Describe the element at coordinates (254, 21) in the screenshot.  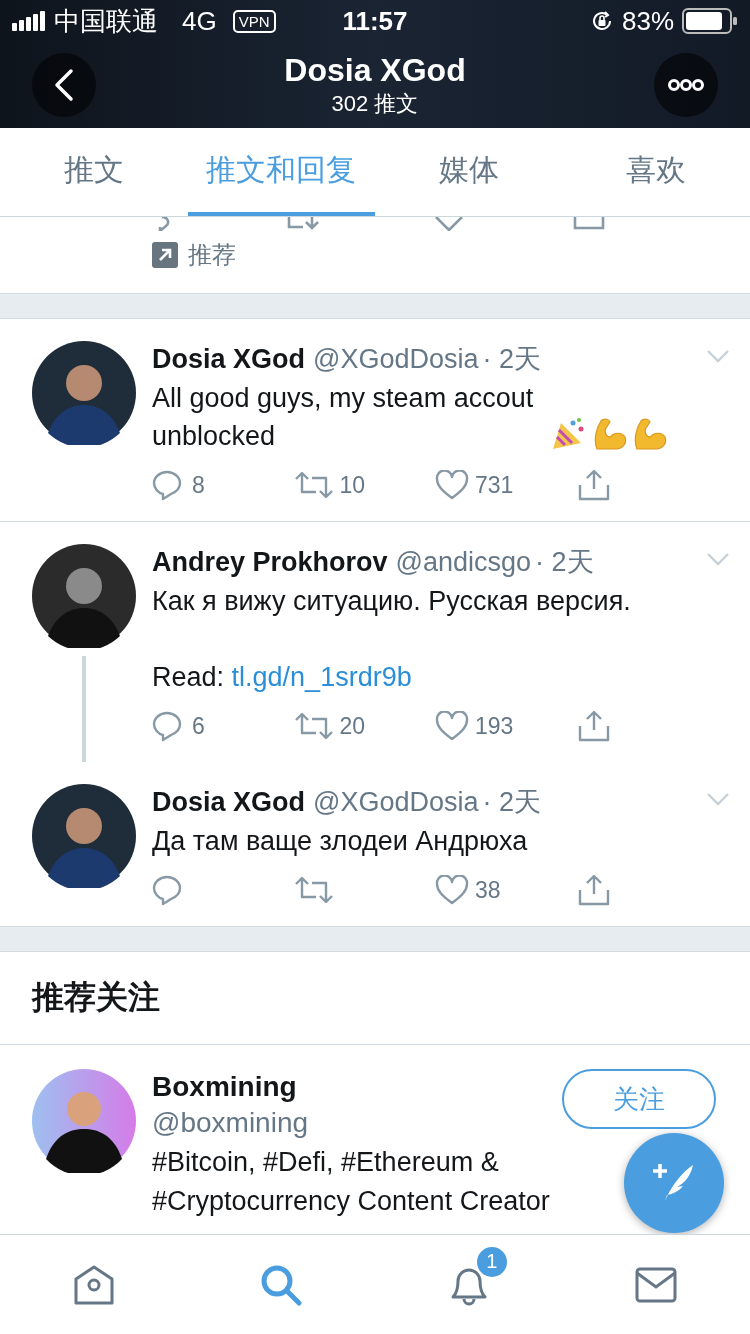
I see `vpn-badge: VPN` at that location.